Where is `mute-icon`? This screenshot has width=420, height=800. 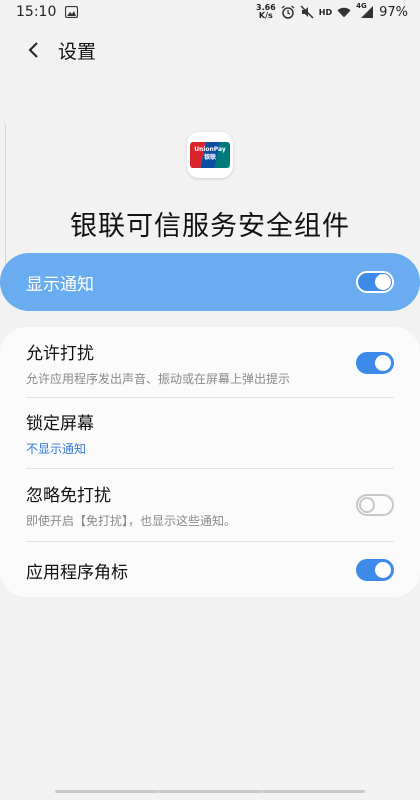 mute-icon is located at coordinates (307, 12).